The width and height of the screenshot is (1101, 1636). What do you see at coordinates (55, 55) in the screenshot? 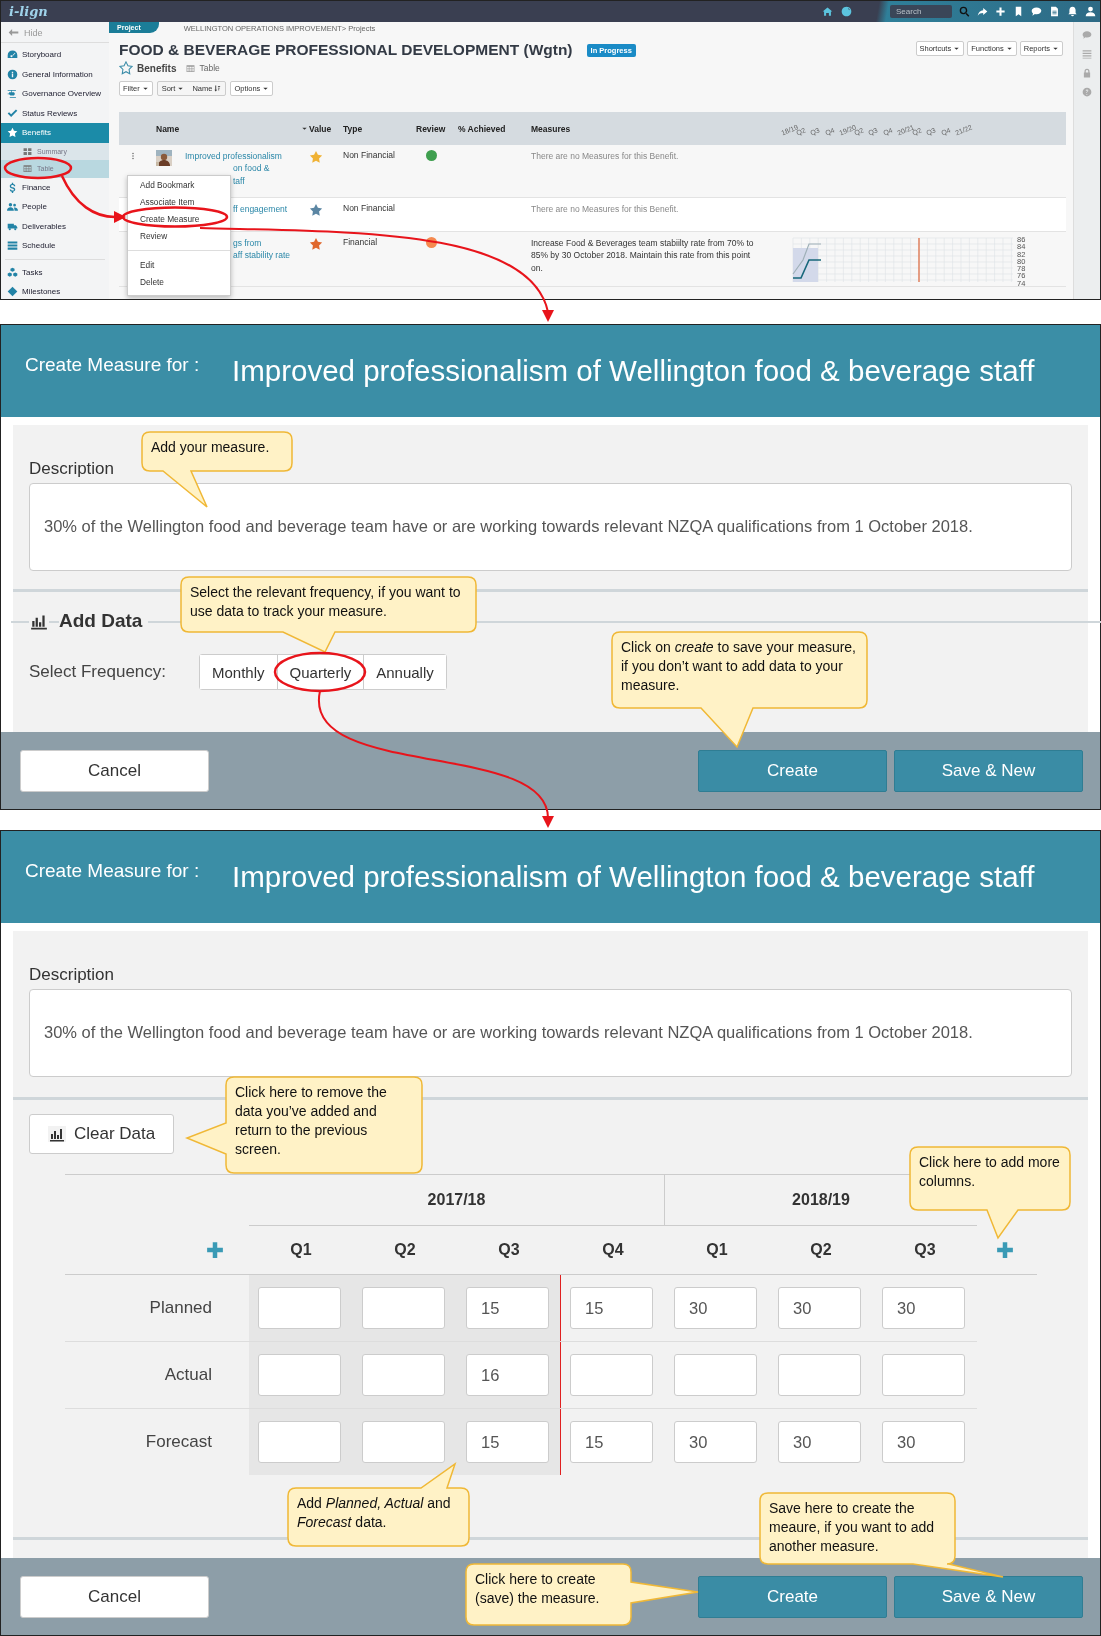
I see `sidebar-item: Storyboard` at bounding box center [55, 55].